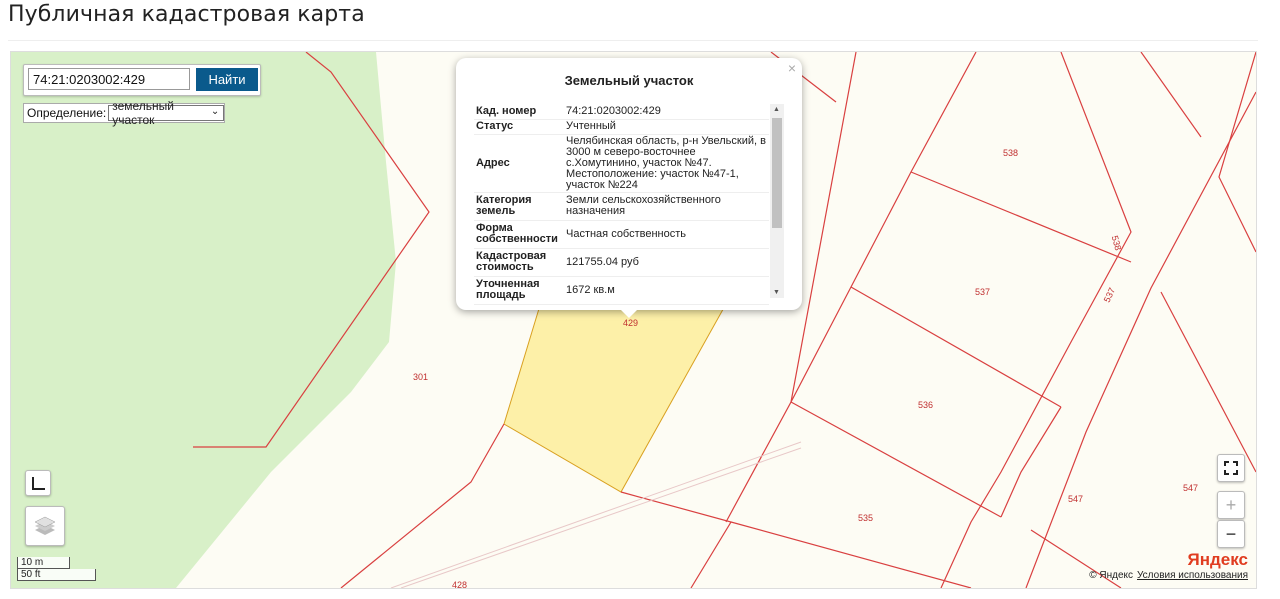  Describe the element at coordinates (866, 518) in the screenshot. I see `parcel-label: 535` at that location.